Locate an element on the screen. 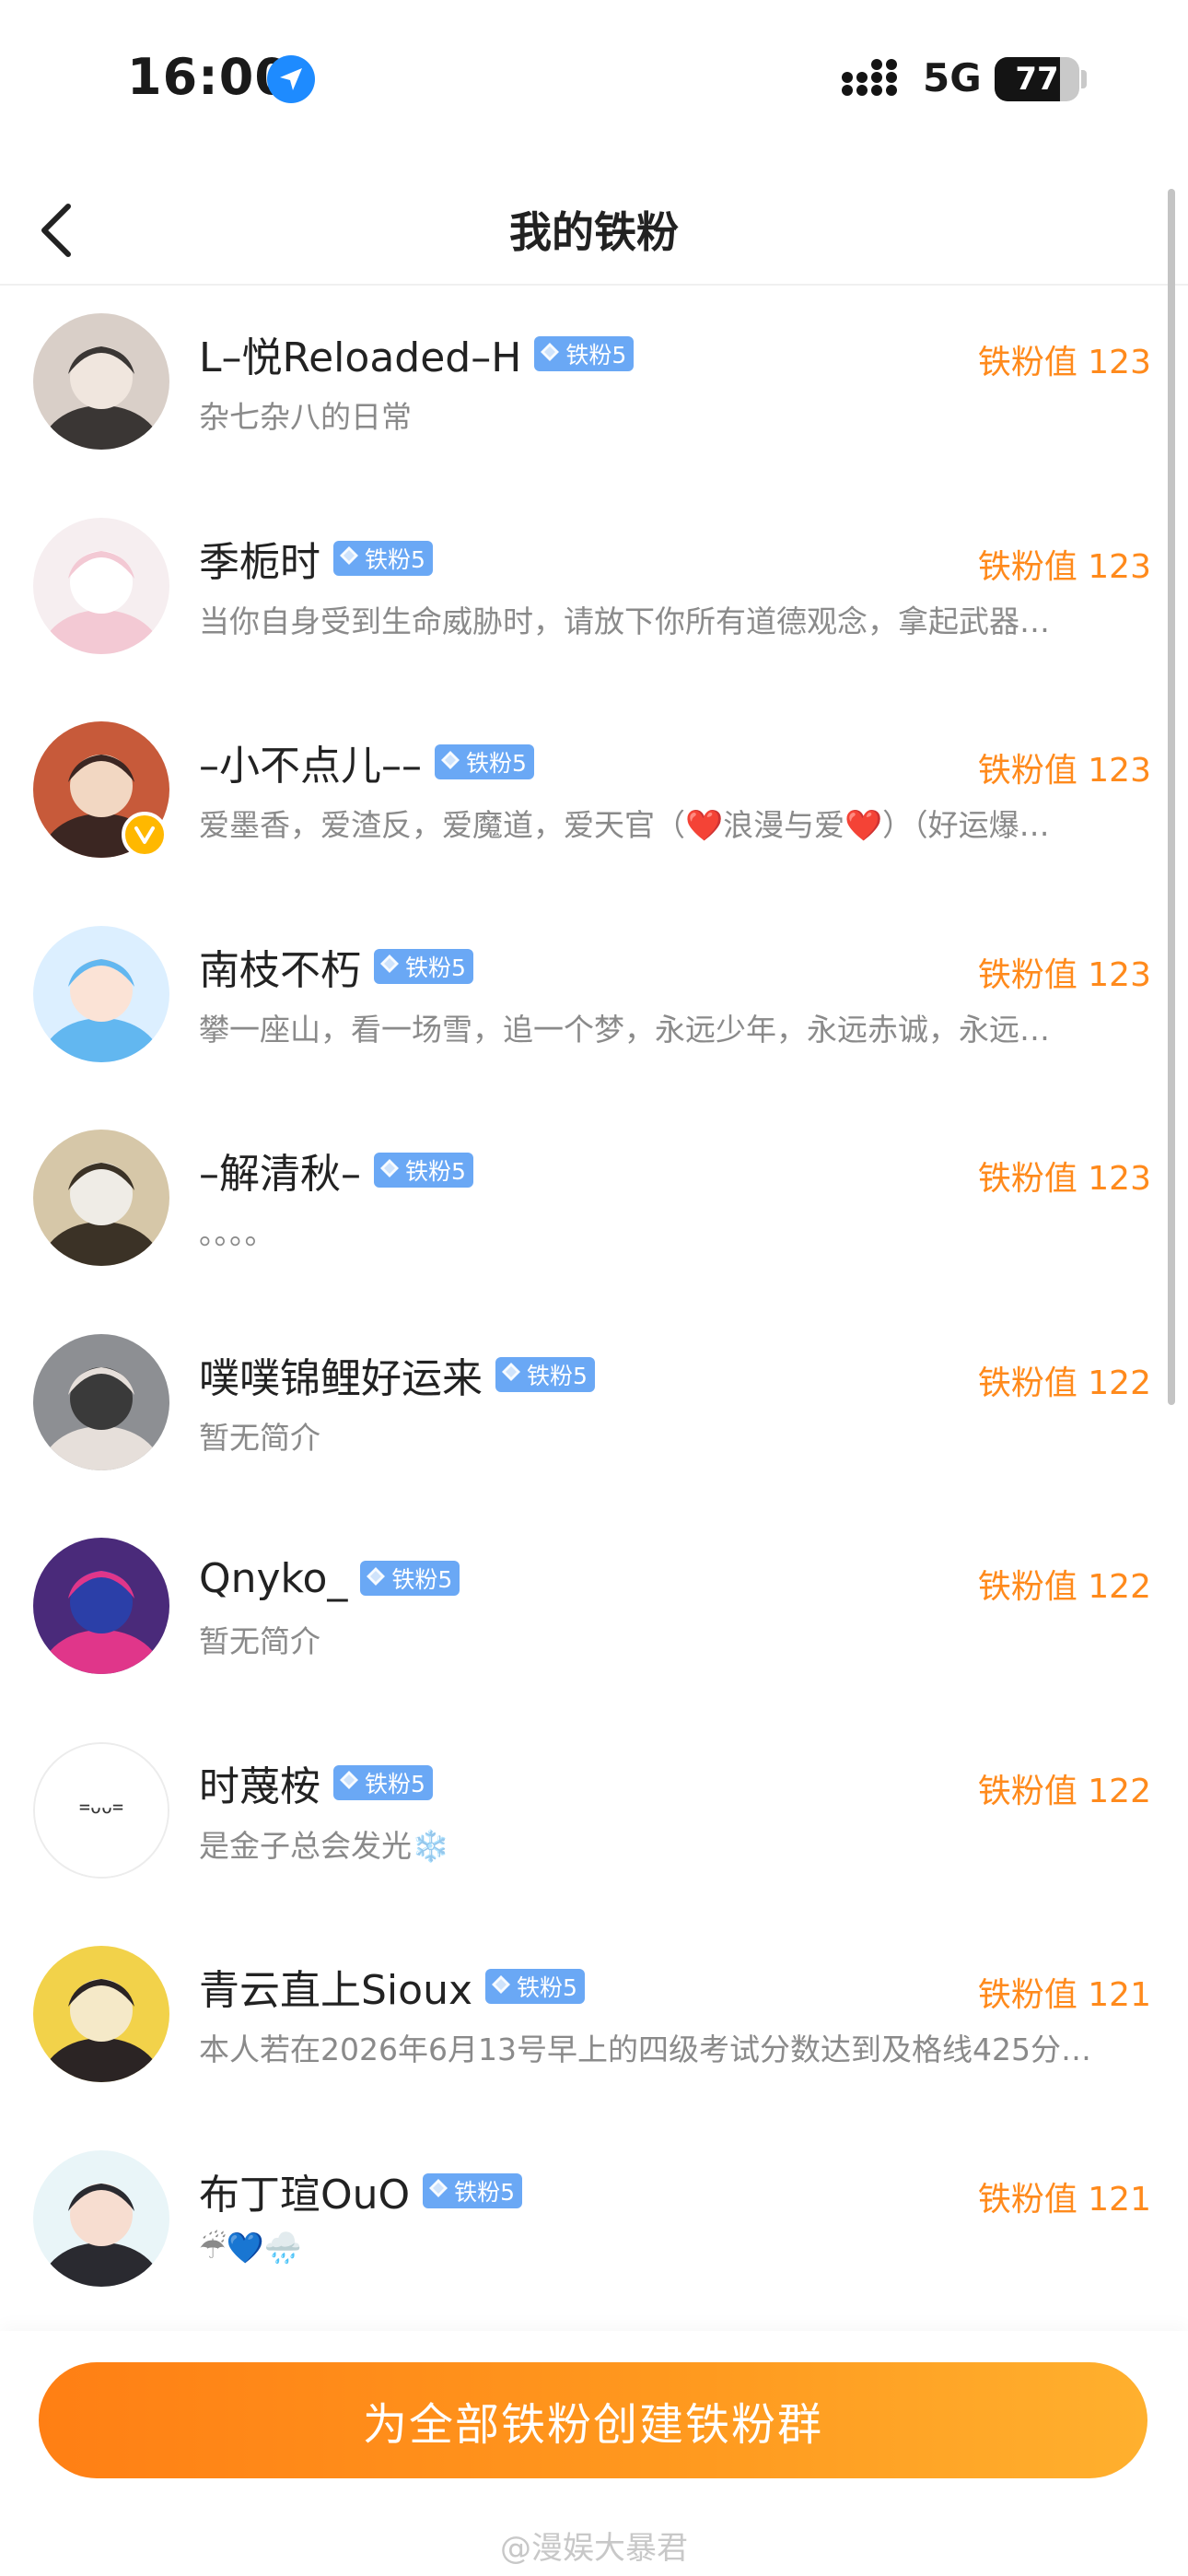 This screenshot has width=1188, height=2576. status-bar: 16:00 5G 77 is located at coordinates (594, 69).